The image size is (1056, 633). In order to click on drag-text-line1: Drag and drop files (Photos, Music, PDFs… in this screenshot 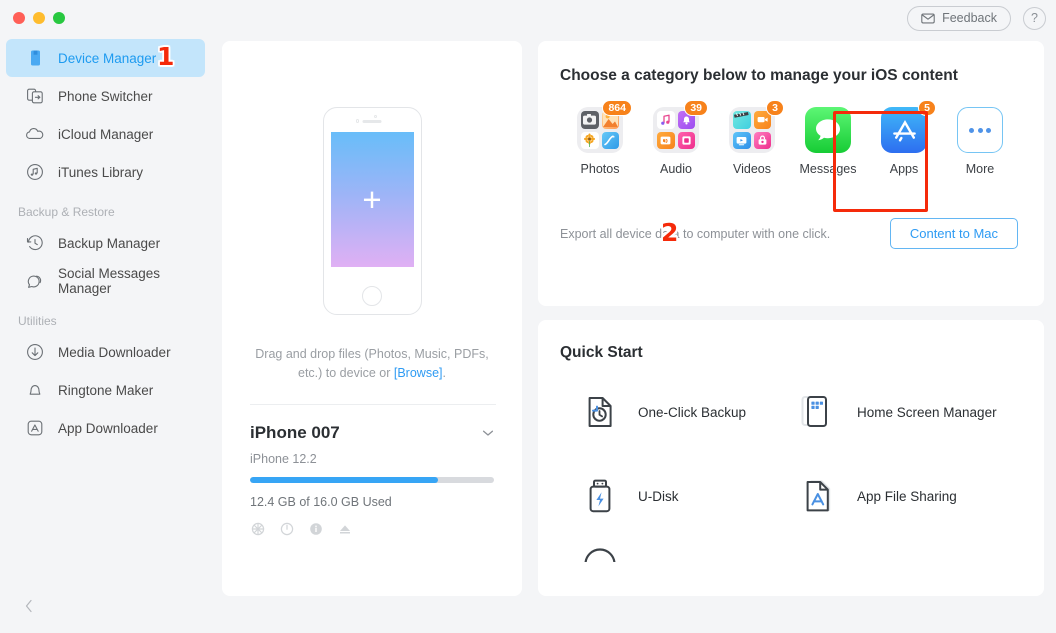, I will do `click(372, 354)`.